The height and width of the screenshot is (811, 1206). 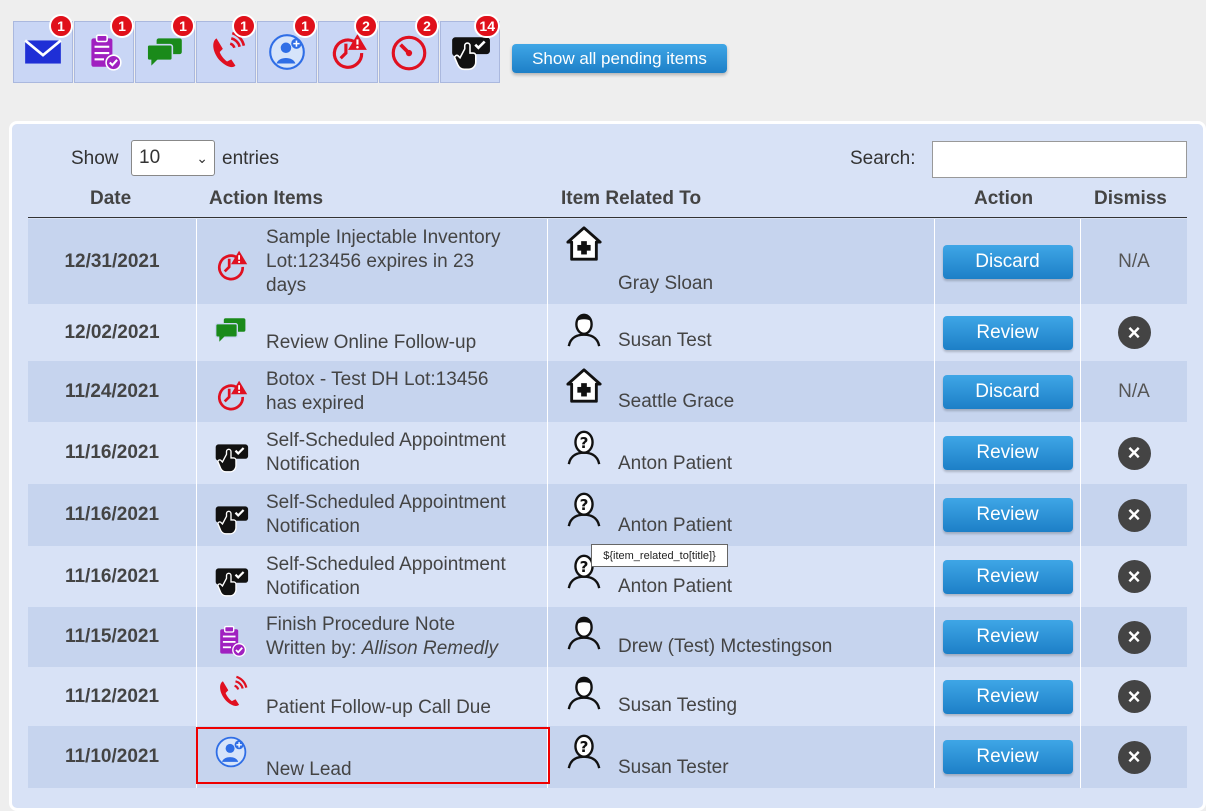 What do you see at coordinates (1003, 199) in the screenshot?
I see `column-header-action: Action` at bounding box center [1003, 199].